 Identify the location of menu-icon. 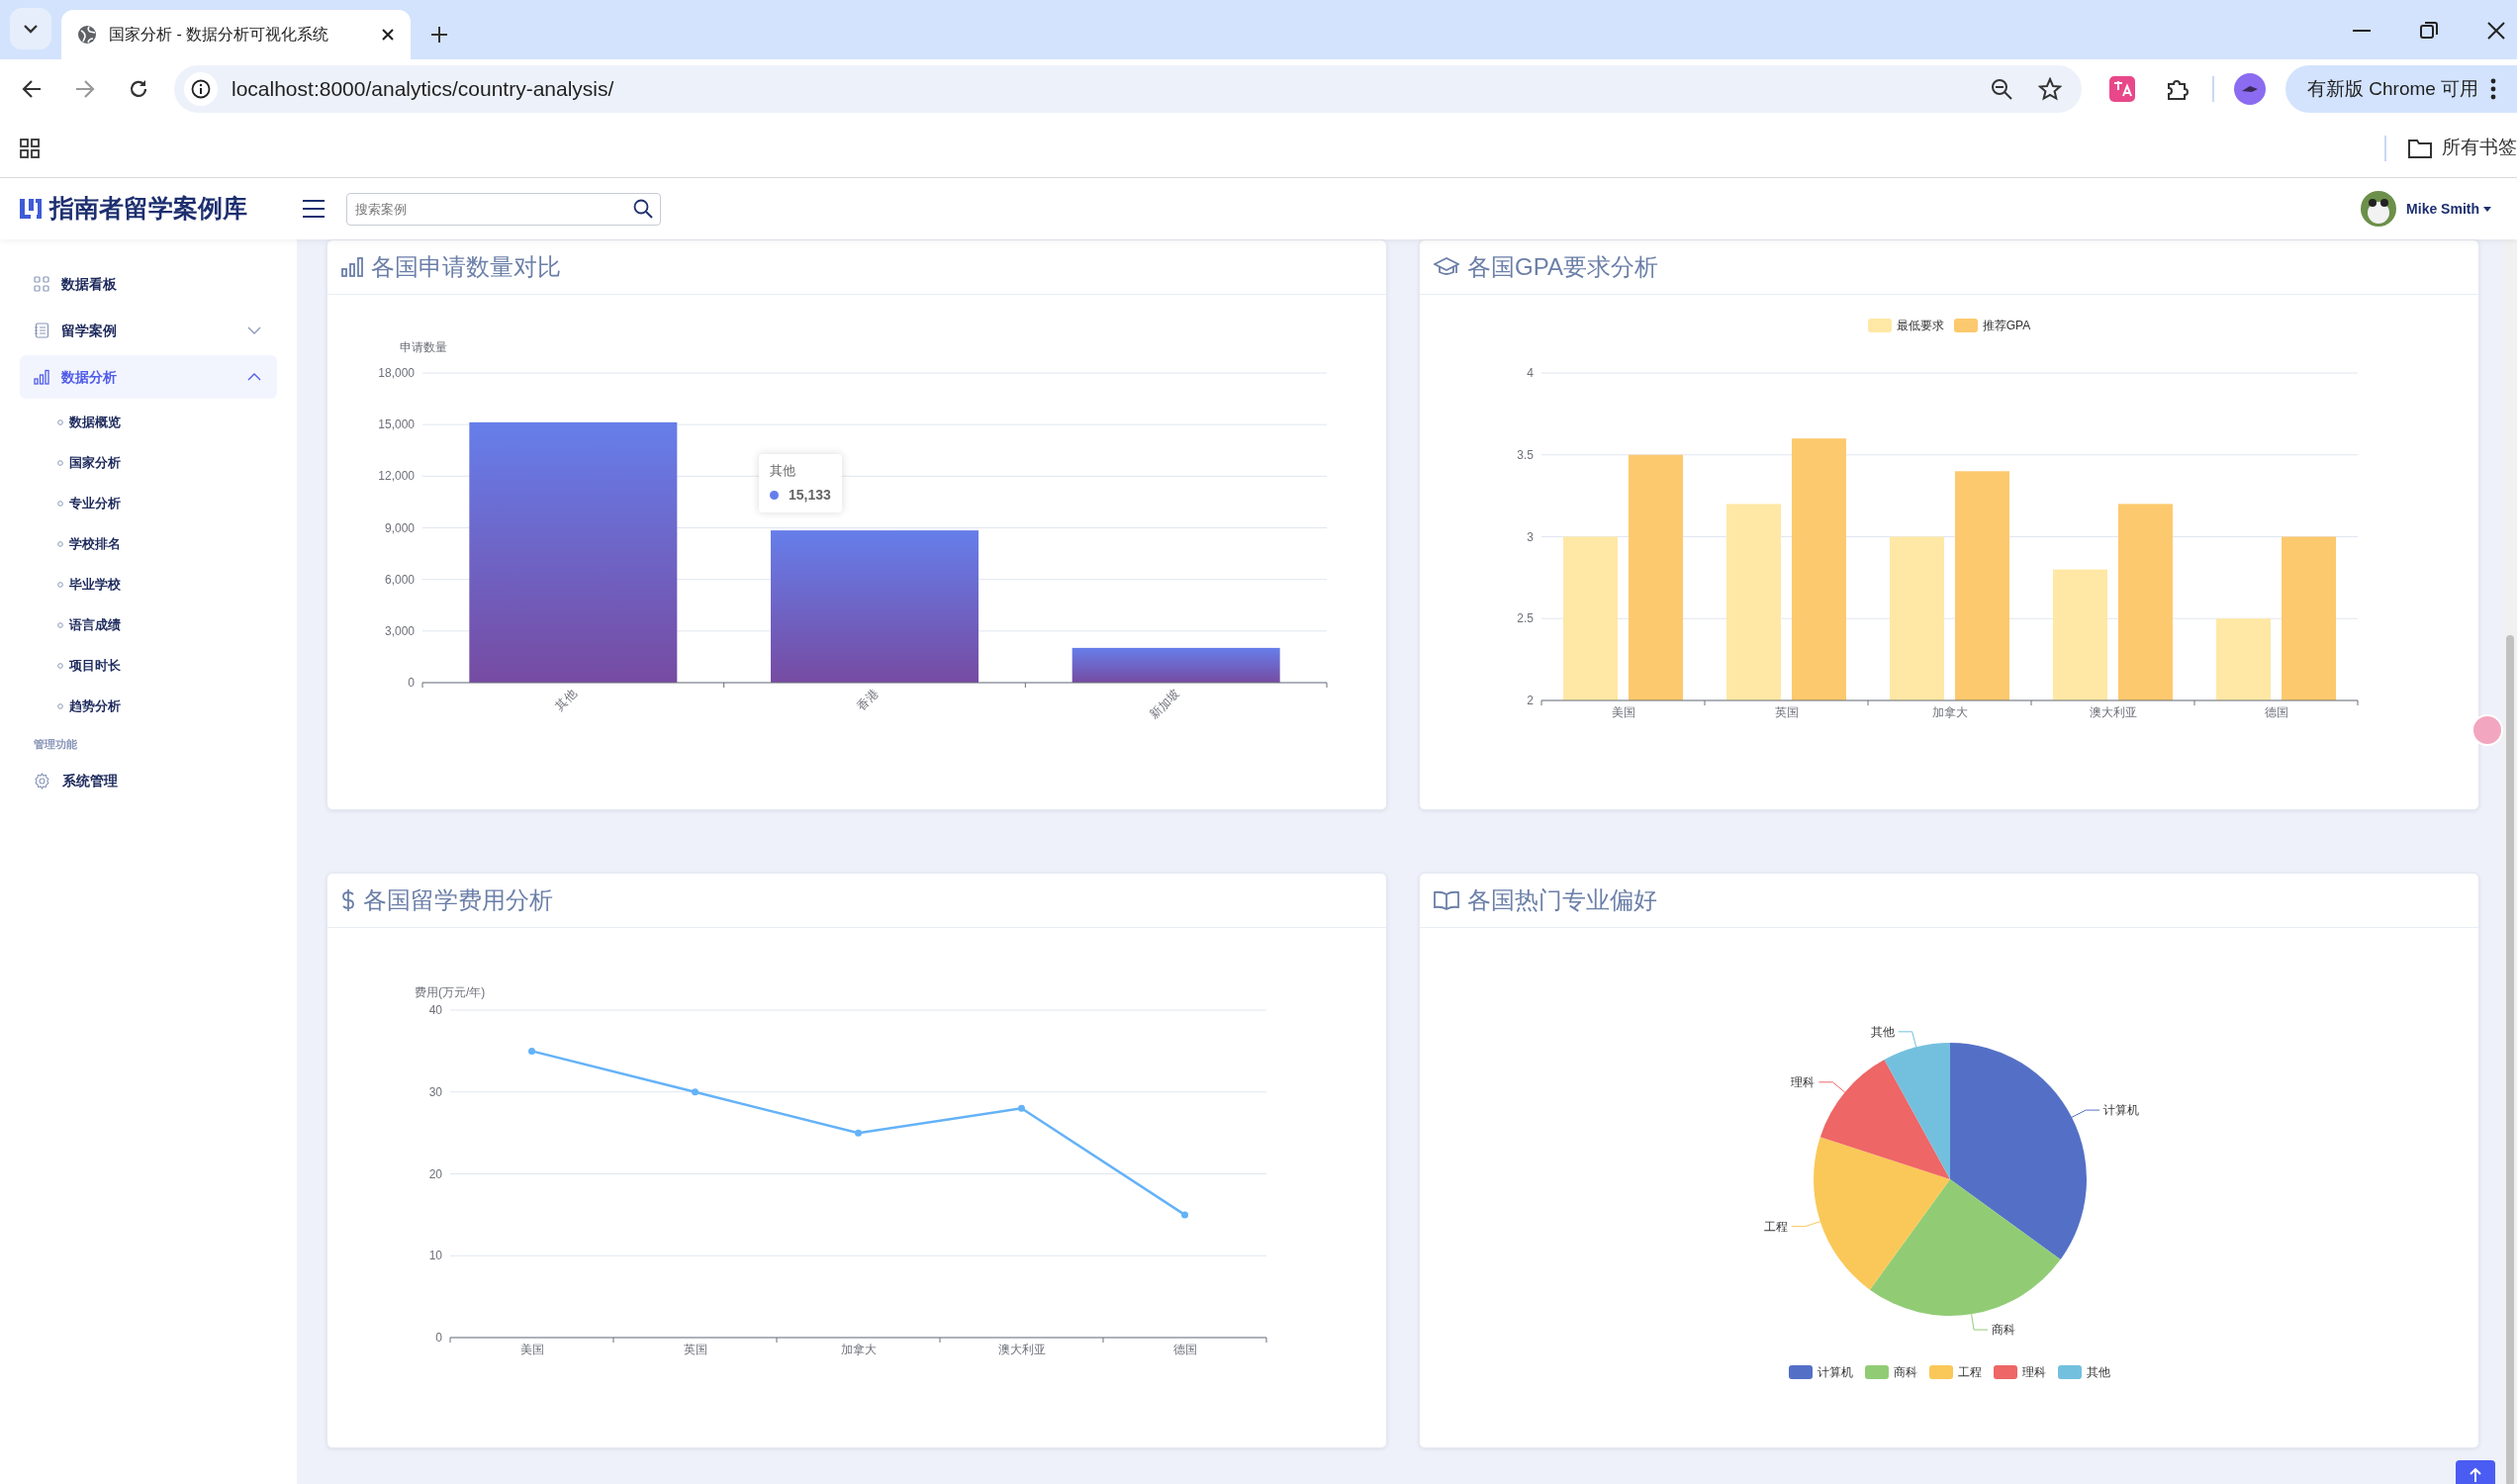
(314, 209).